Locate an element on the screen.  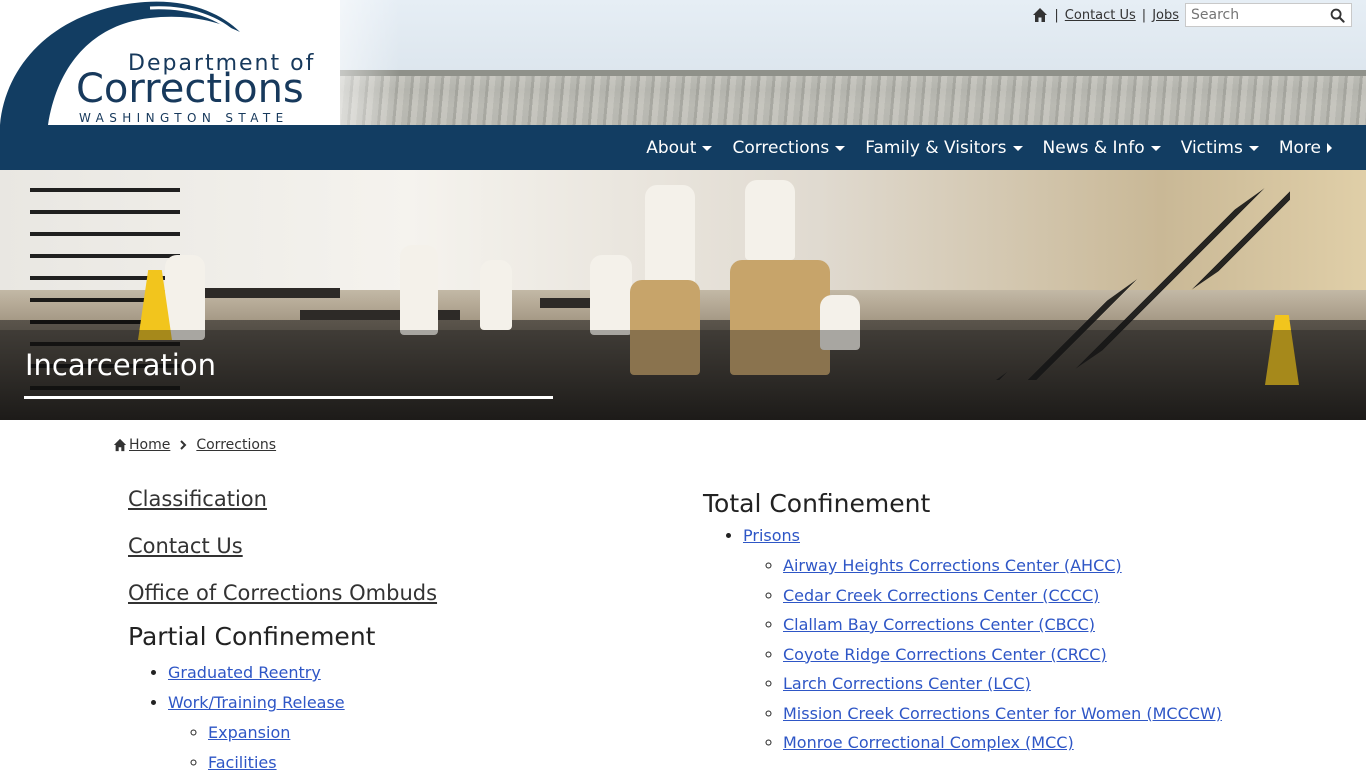
list-item: Monroe Correctional Complex (MCC) is located at coordinates (1063, 743).